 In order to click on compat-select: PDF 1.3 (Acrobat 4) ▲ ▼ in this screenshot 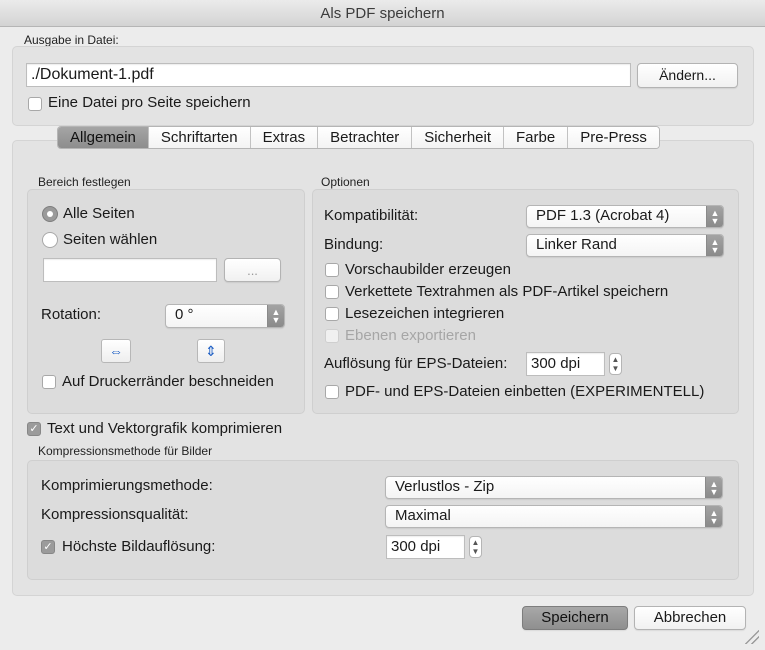, I will do `click(625, 216)`.